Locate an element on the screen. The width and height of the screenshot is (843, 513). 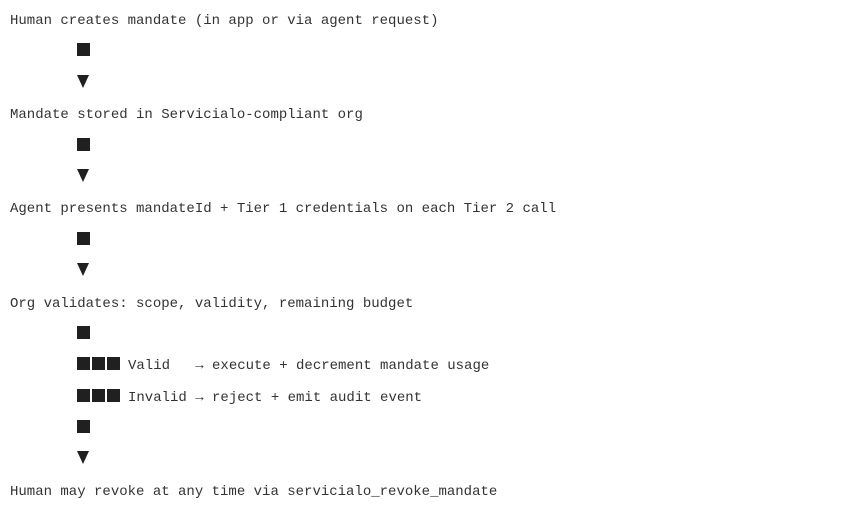
branch-invalid: Invalid → reject + emit audit event is located at coordinates (283, 403).